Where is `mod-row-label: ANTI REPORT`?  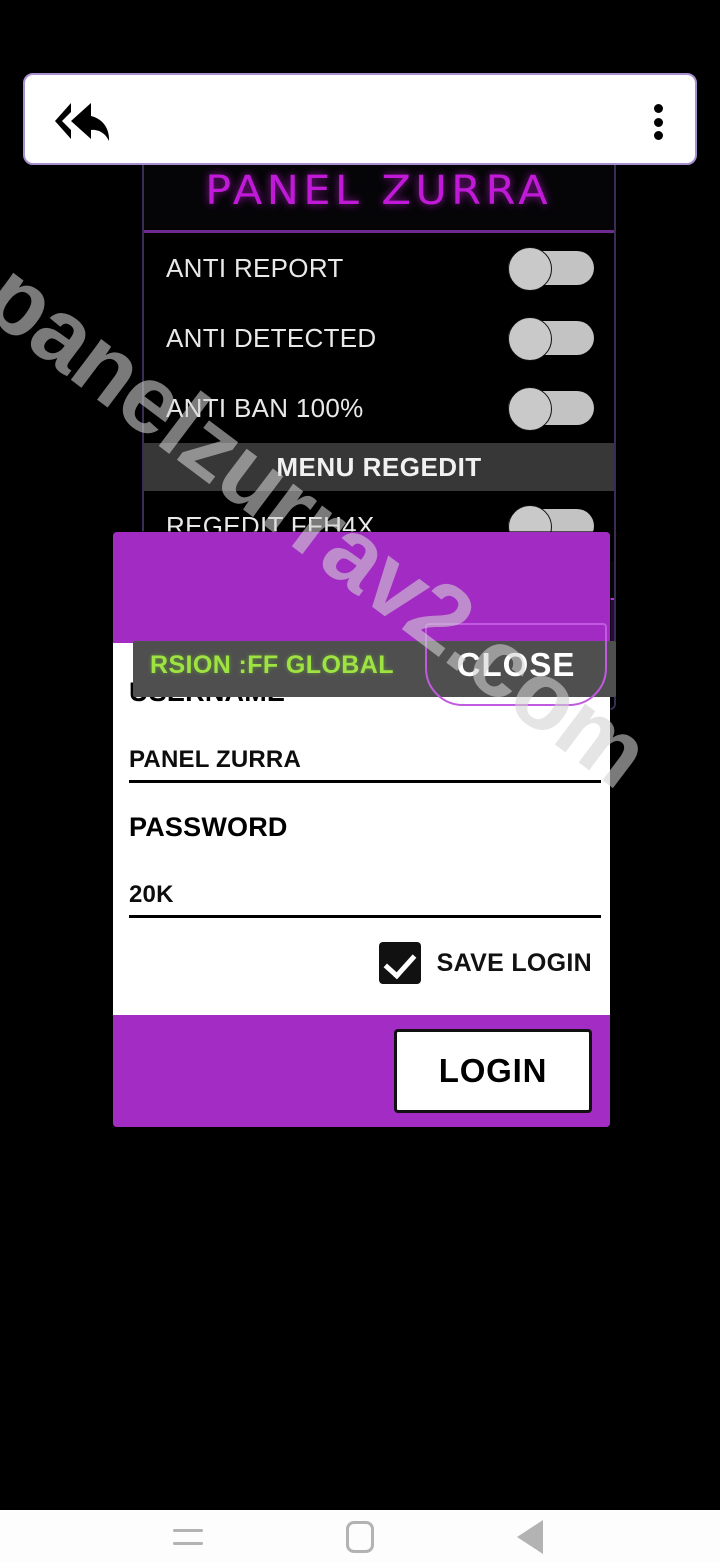
mod-row-label: ANTI REPORT is located at coordinates (255, 267).